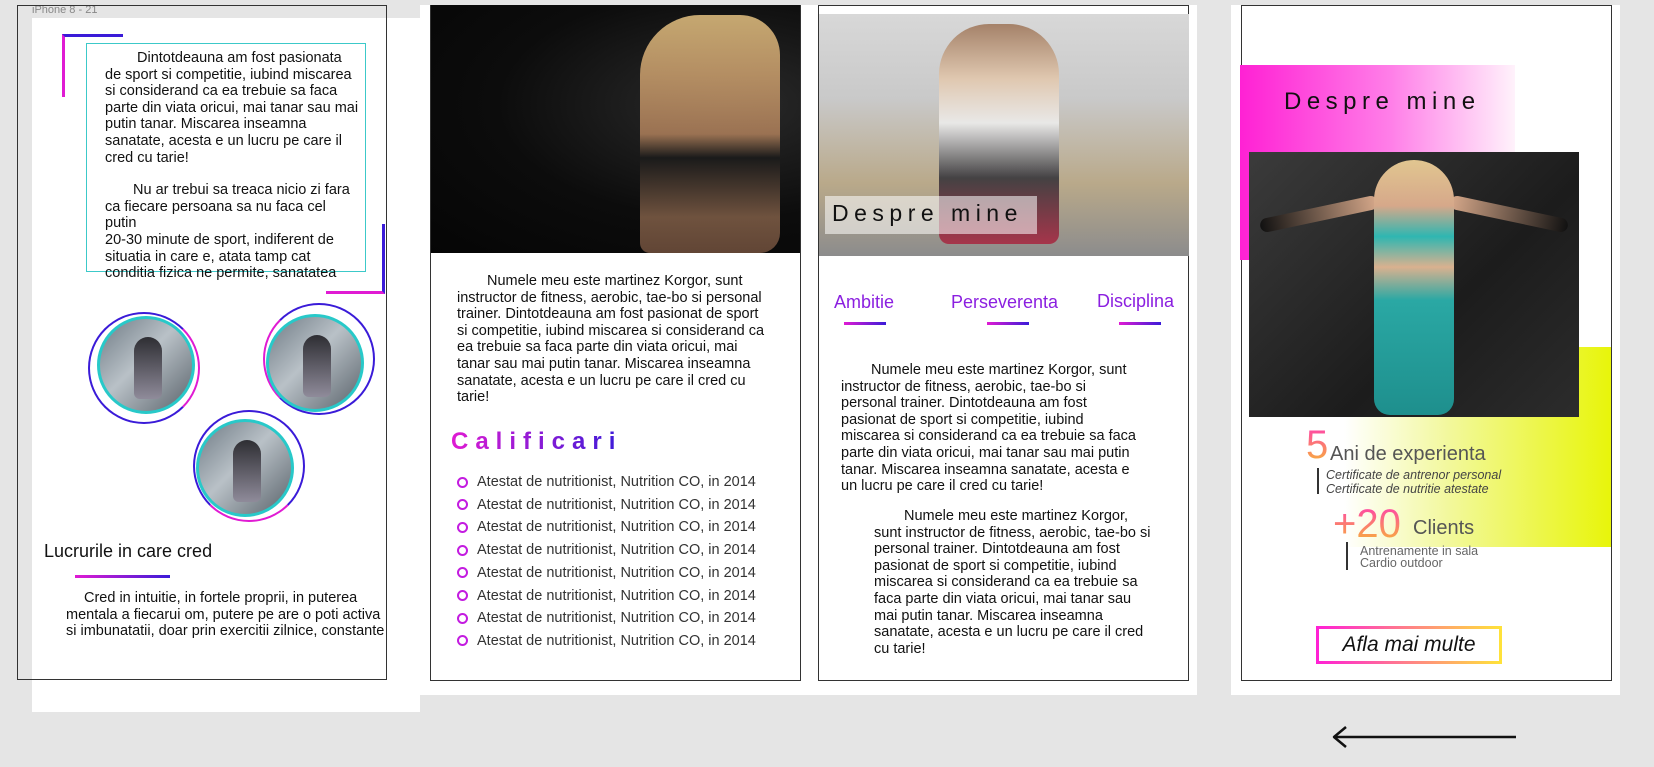 The height and width of the screenshot is (767, 1654). What do you see at coordinates (1317, 445) in the screenshot?
I see `experience-number: 5` at bounding box center [1317, 445].